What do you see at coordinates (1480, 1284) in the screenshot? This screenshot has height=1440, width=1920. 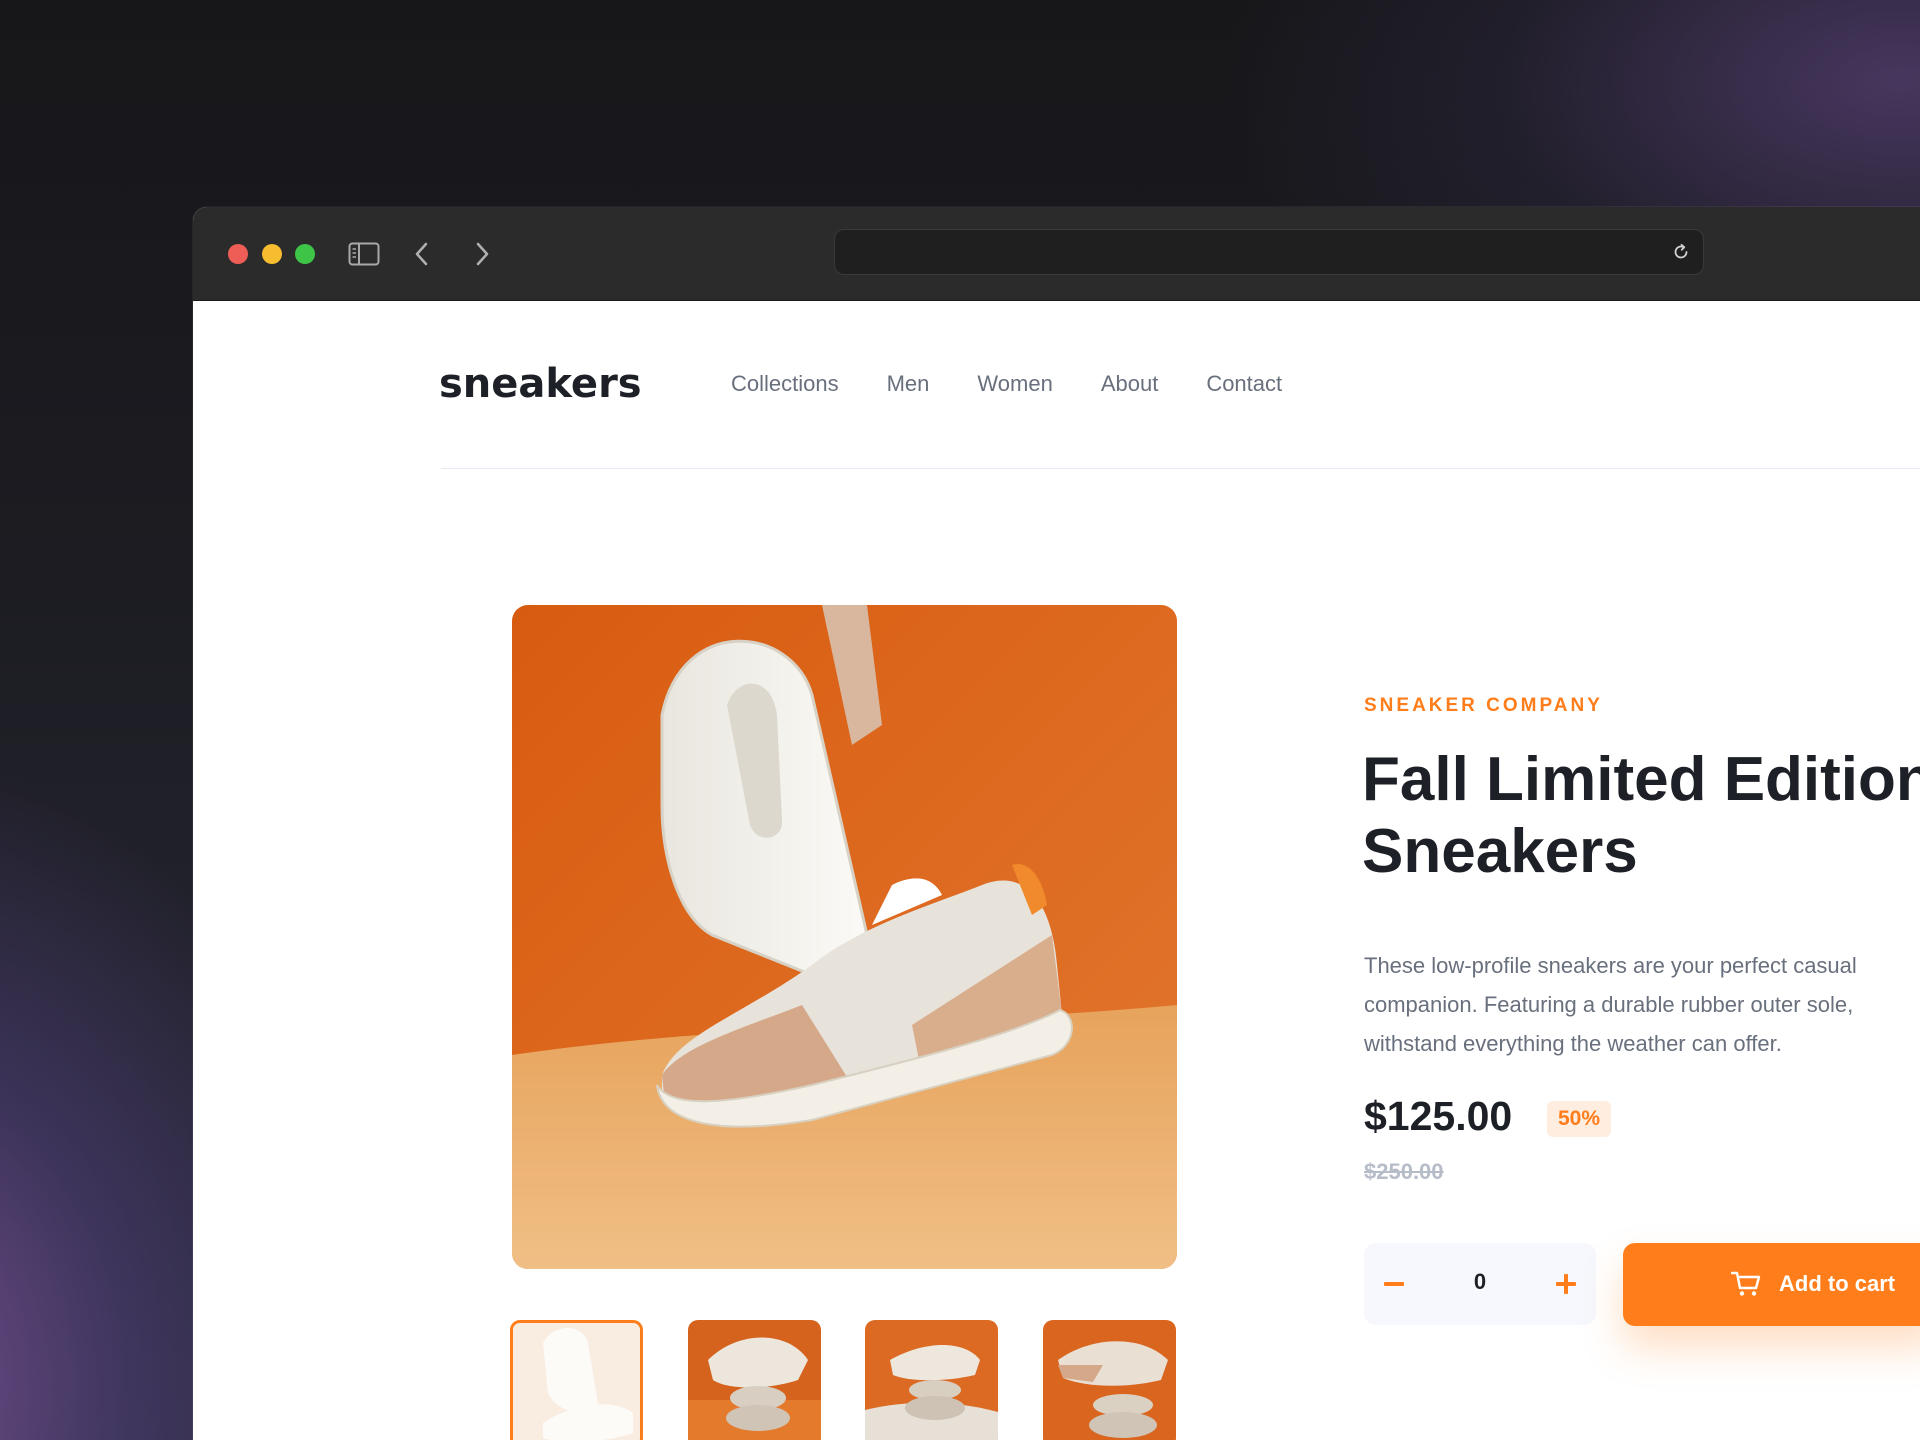 I see `quantity-stepper: 0` at bounding box center [1480, 1284].